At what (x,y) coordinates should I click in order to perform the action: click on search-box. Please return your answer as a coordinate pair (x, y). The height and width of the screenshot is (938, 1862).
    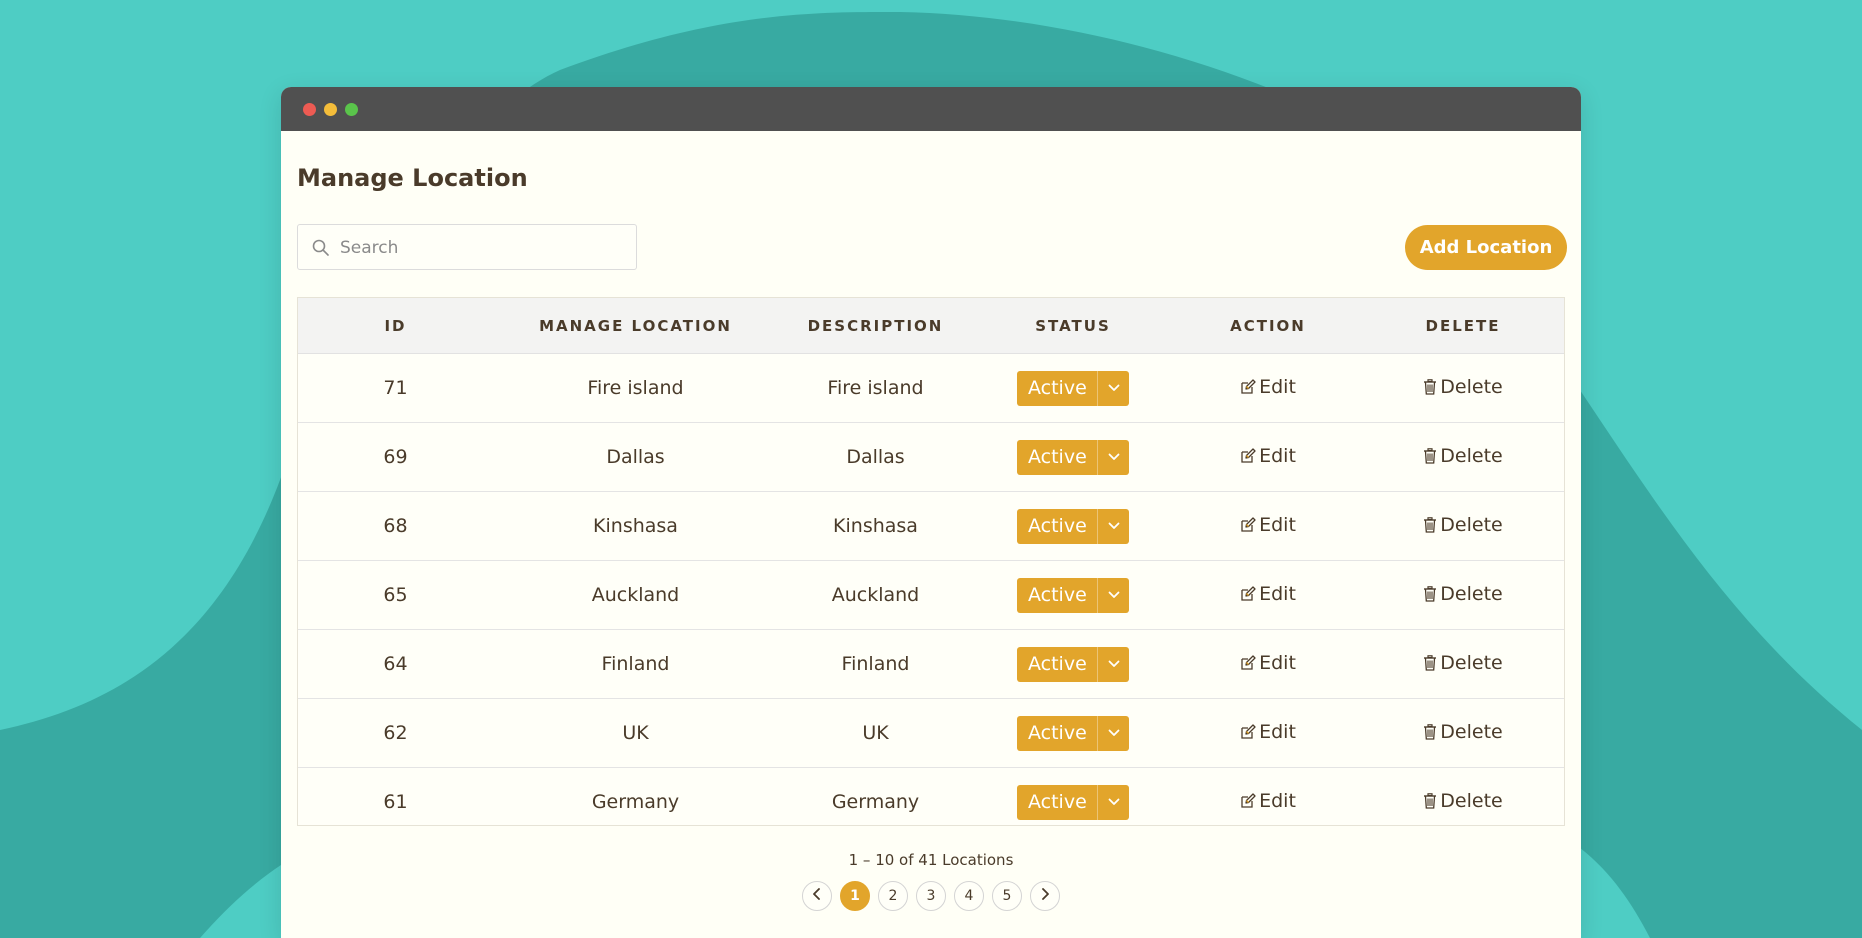
    Looking at the image, I should click on (467, 247).